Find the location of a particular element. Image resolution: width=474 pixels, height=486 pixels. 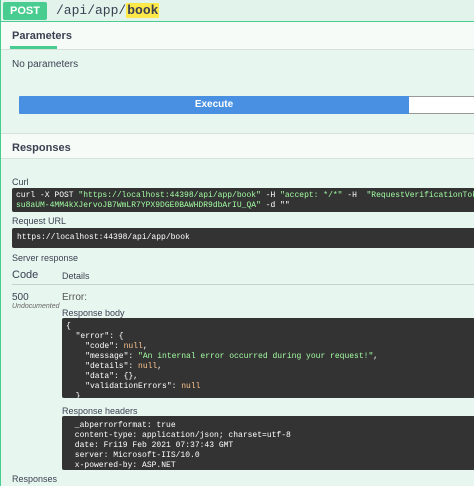

column-code: Code is located at coordinates (25, 275).